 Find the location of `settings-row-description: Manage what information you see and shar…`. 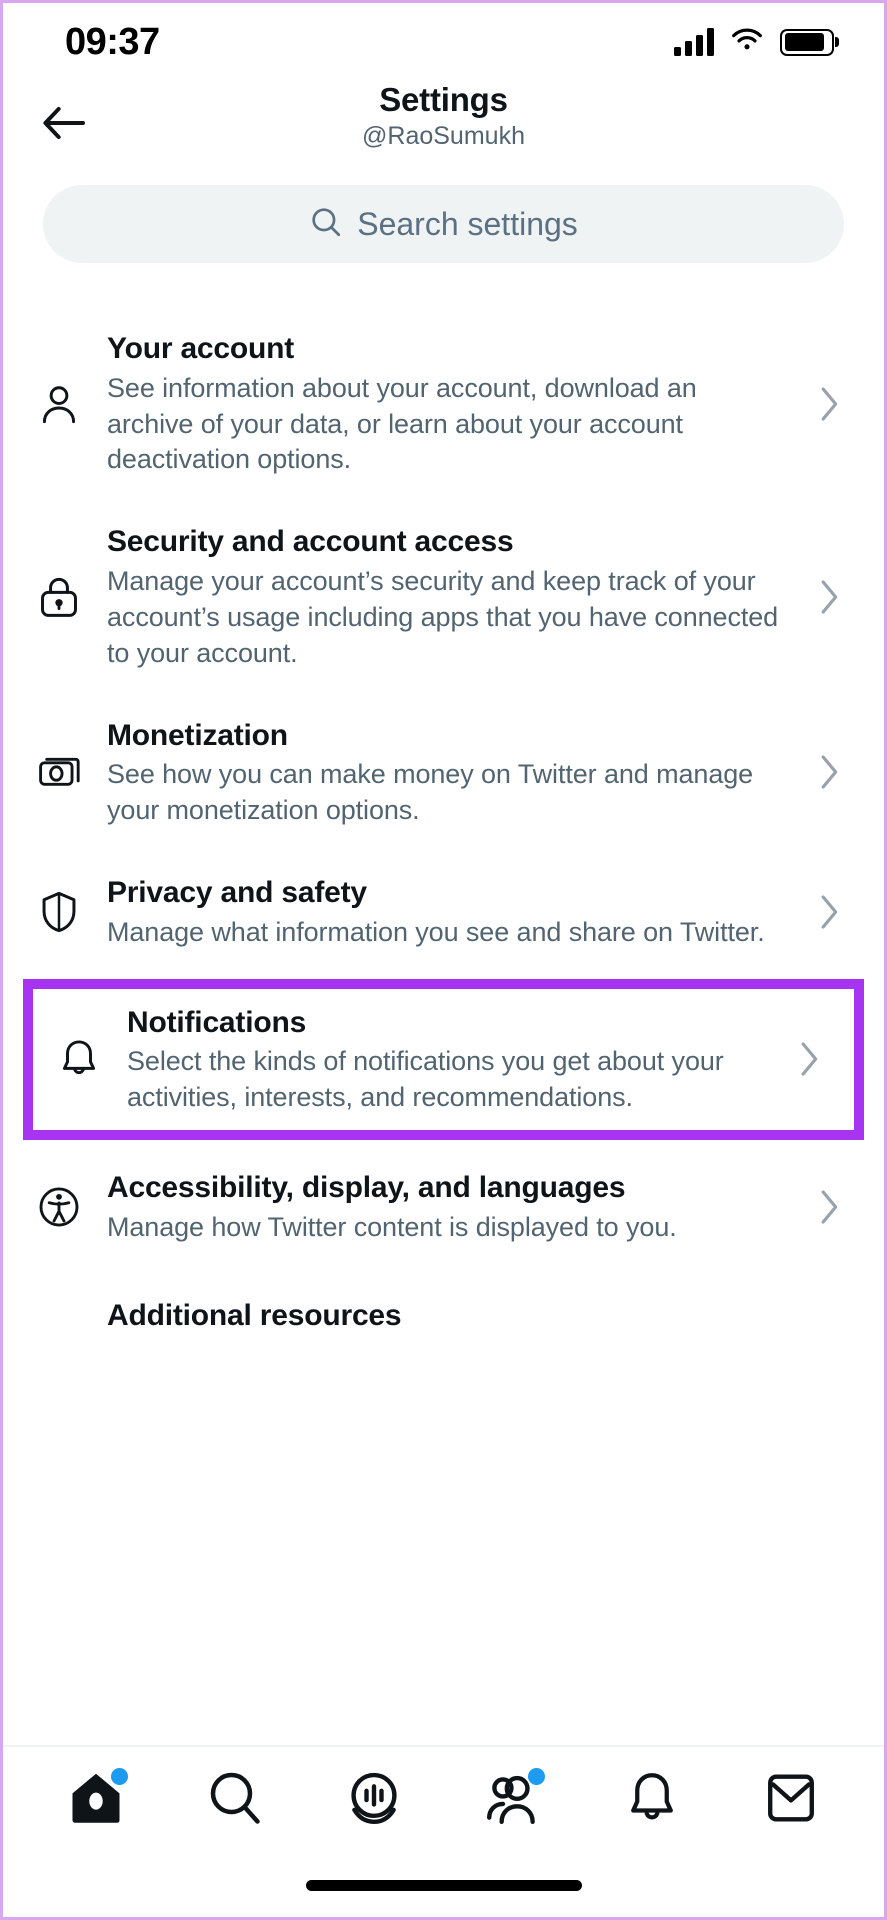

settings-row-description: Manage what information you see and shar… is located at coordinates (436, 931).